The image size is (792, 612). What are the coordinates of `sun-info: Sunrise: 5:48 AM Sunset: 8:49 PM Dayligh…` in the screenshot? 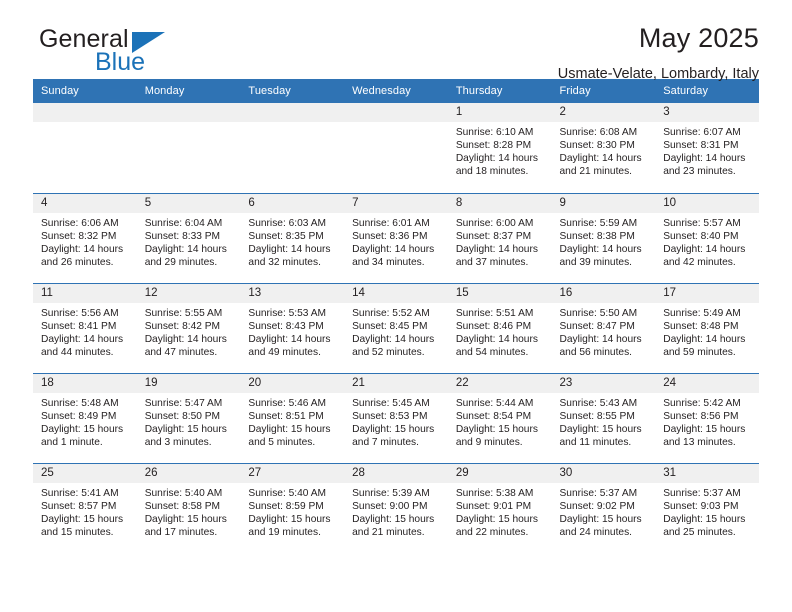 It's located at (82, 422).